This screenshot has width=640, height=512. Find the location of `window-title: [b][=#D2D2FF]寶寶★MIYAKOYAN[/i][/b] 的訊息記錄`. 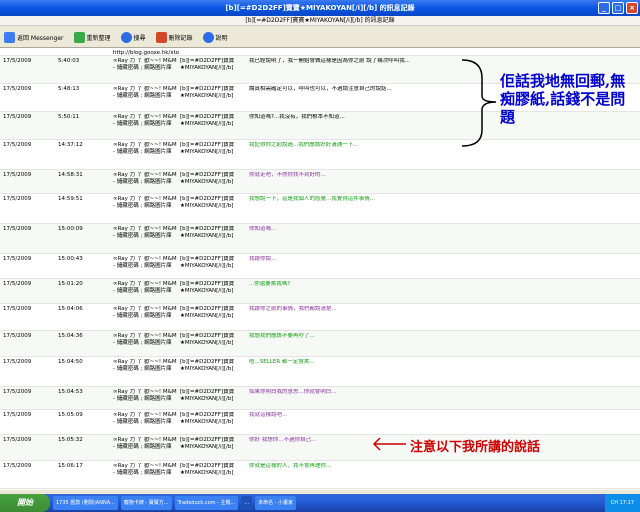

window-title: [b][=#D2D2FF]寶寶★MIYAKOYAN[/i][/b] 的訊息記錄 is located at coordinates (320, 8).